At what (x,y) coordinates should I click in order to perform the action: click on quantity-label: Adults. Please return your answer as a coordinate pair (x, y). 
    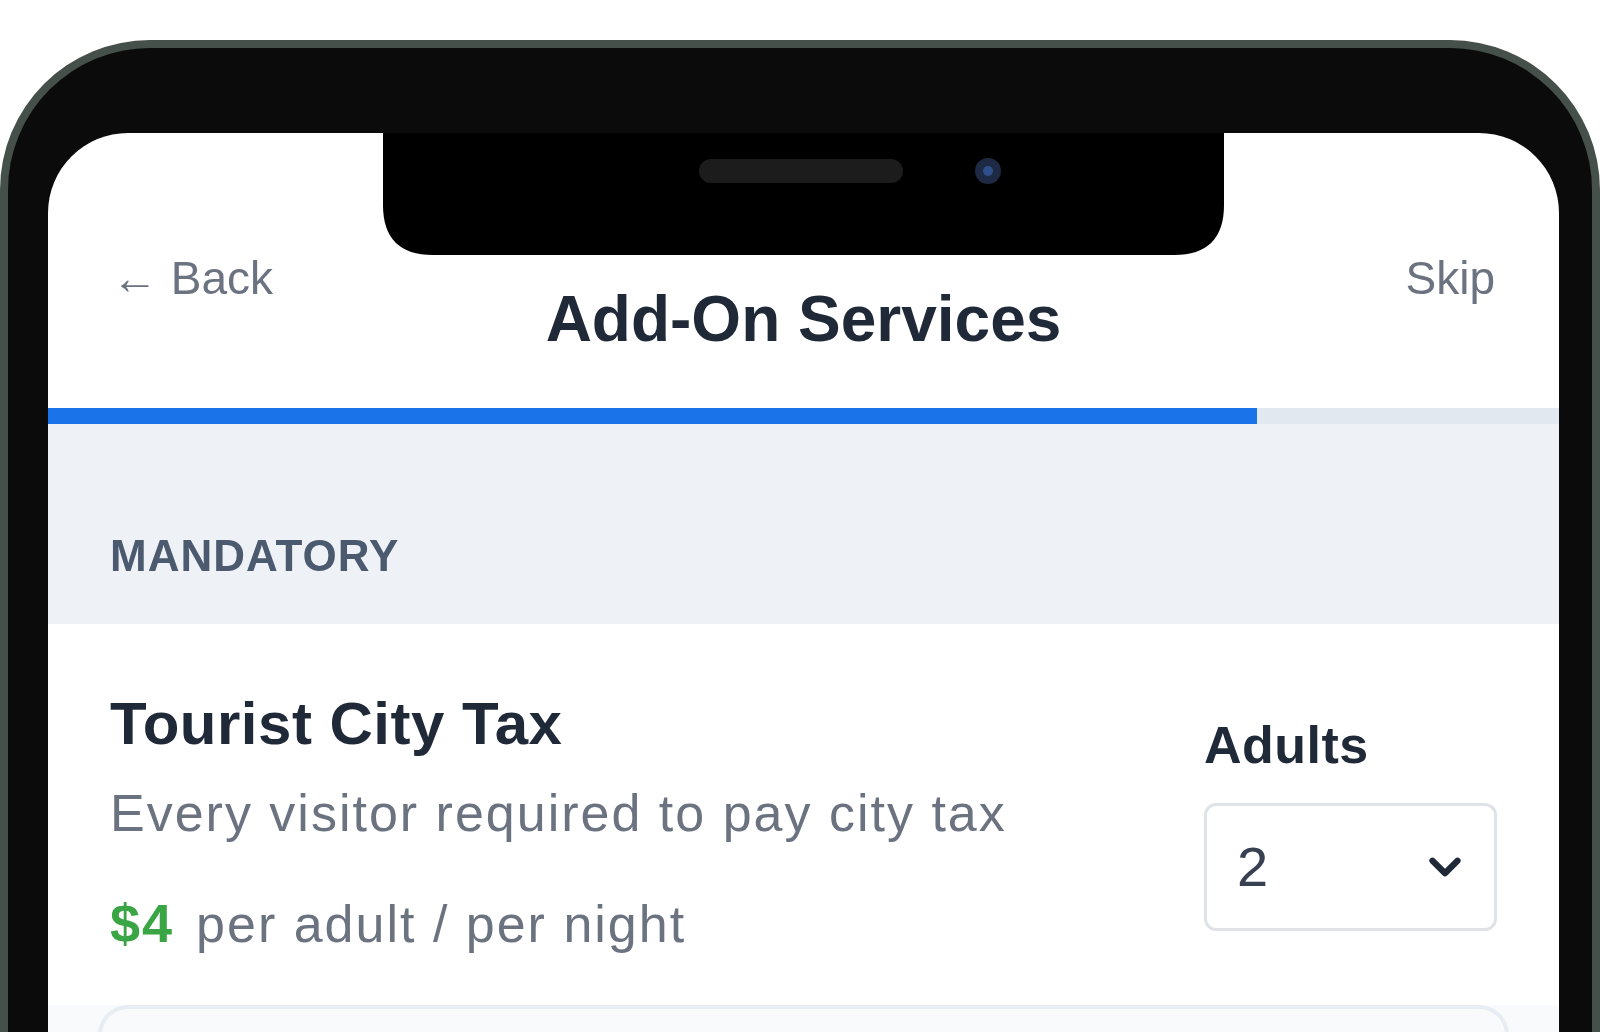
    Looking at the image, I should click on (1286, 745).